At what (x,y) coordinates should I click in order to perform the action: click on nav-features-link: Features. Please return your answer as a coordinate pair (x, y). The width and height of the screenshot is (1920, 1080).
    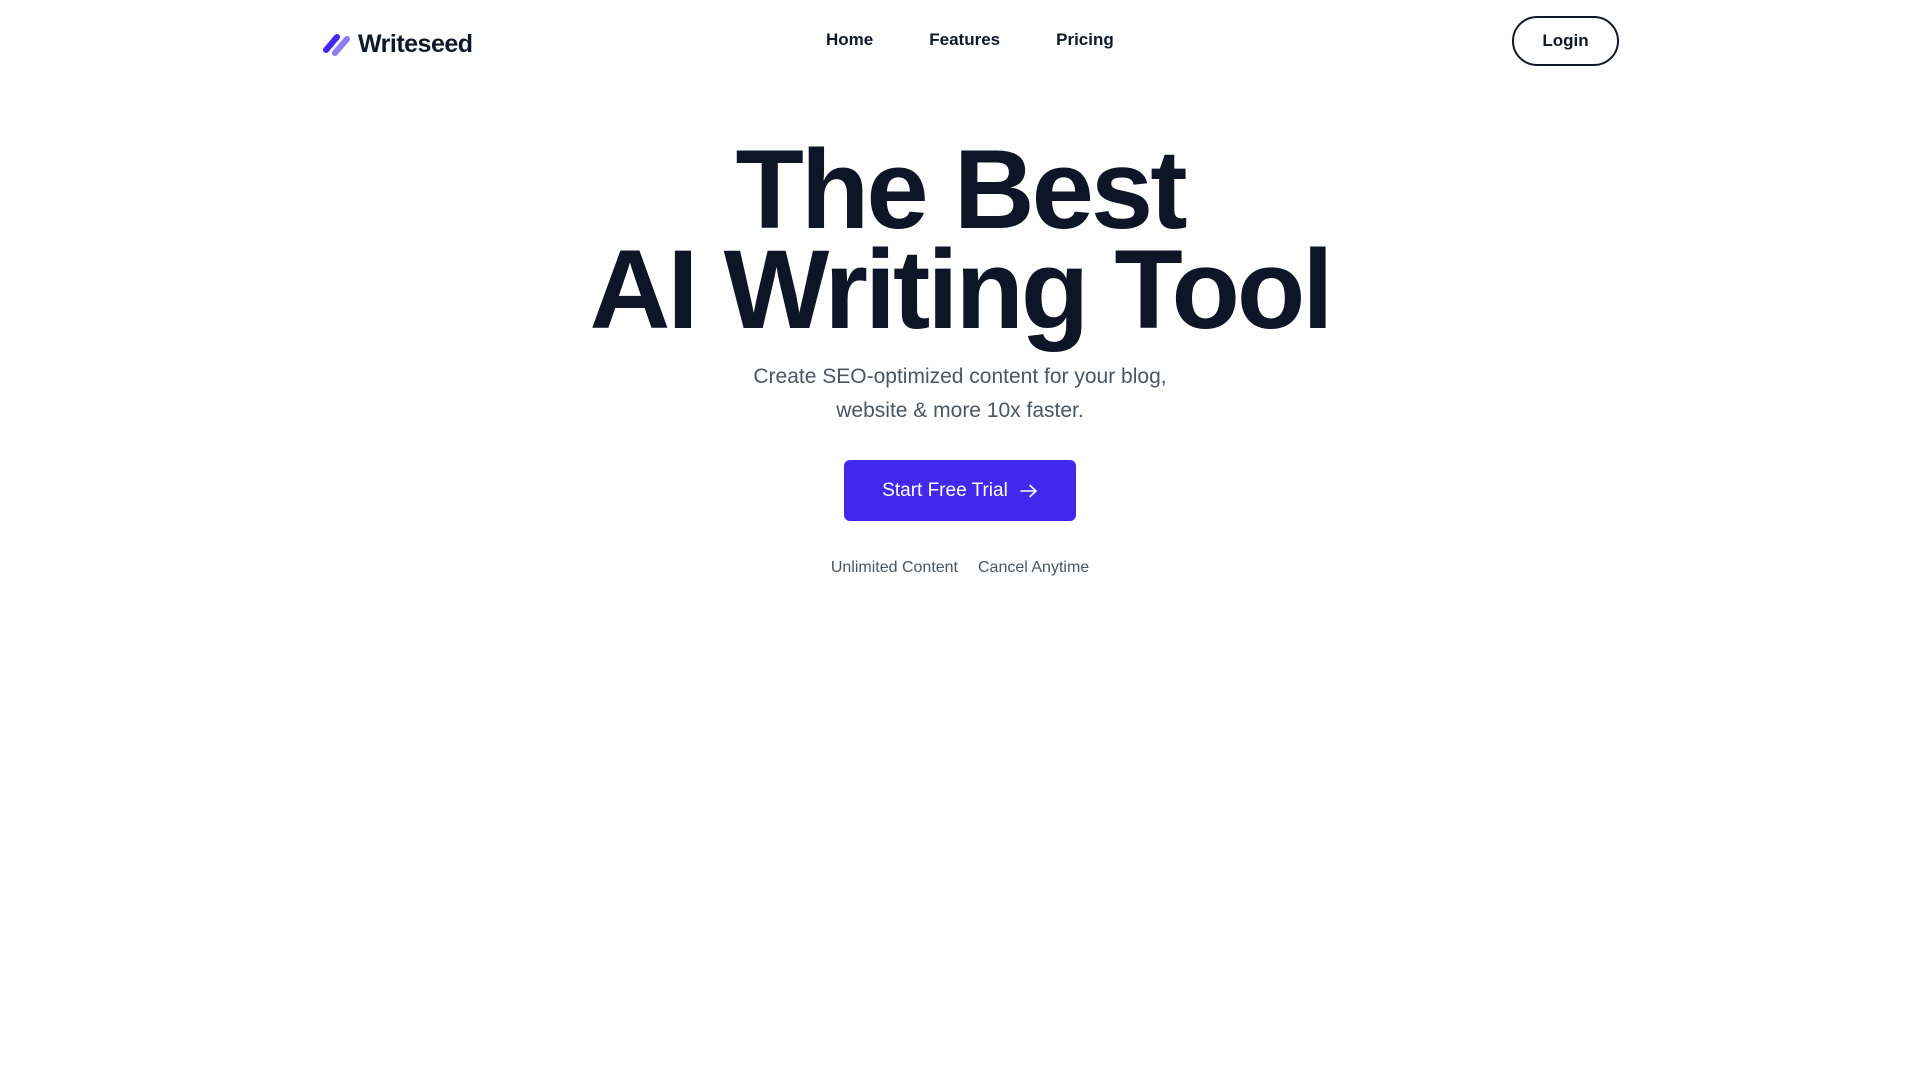
    Looking at the image, I should click on (964, 40).